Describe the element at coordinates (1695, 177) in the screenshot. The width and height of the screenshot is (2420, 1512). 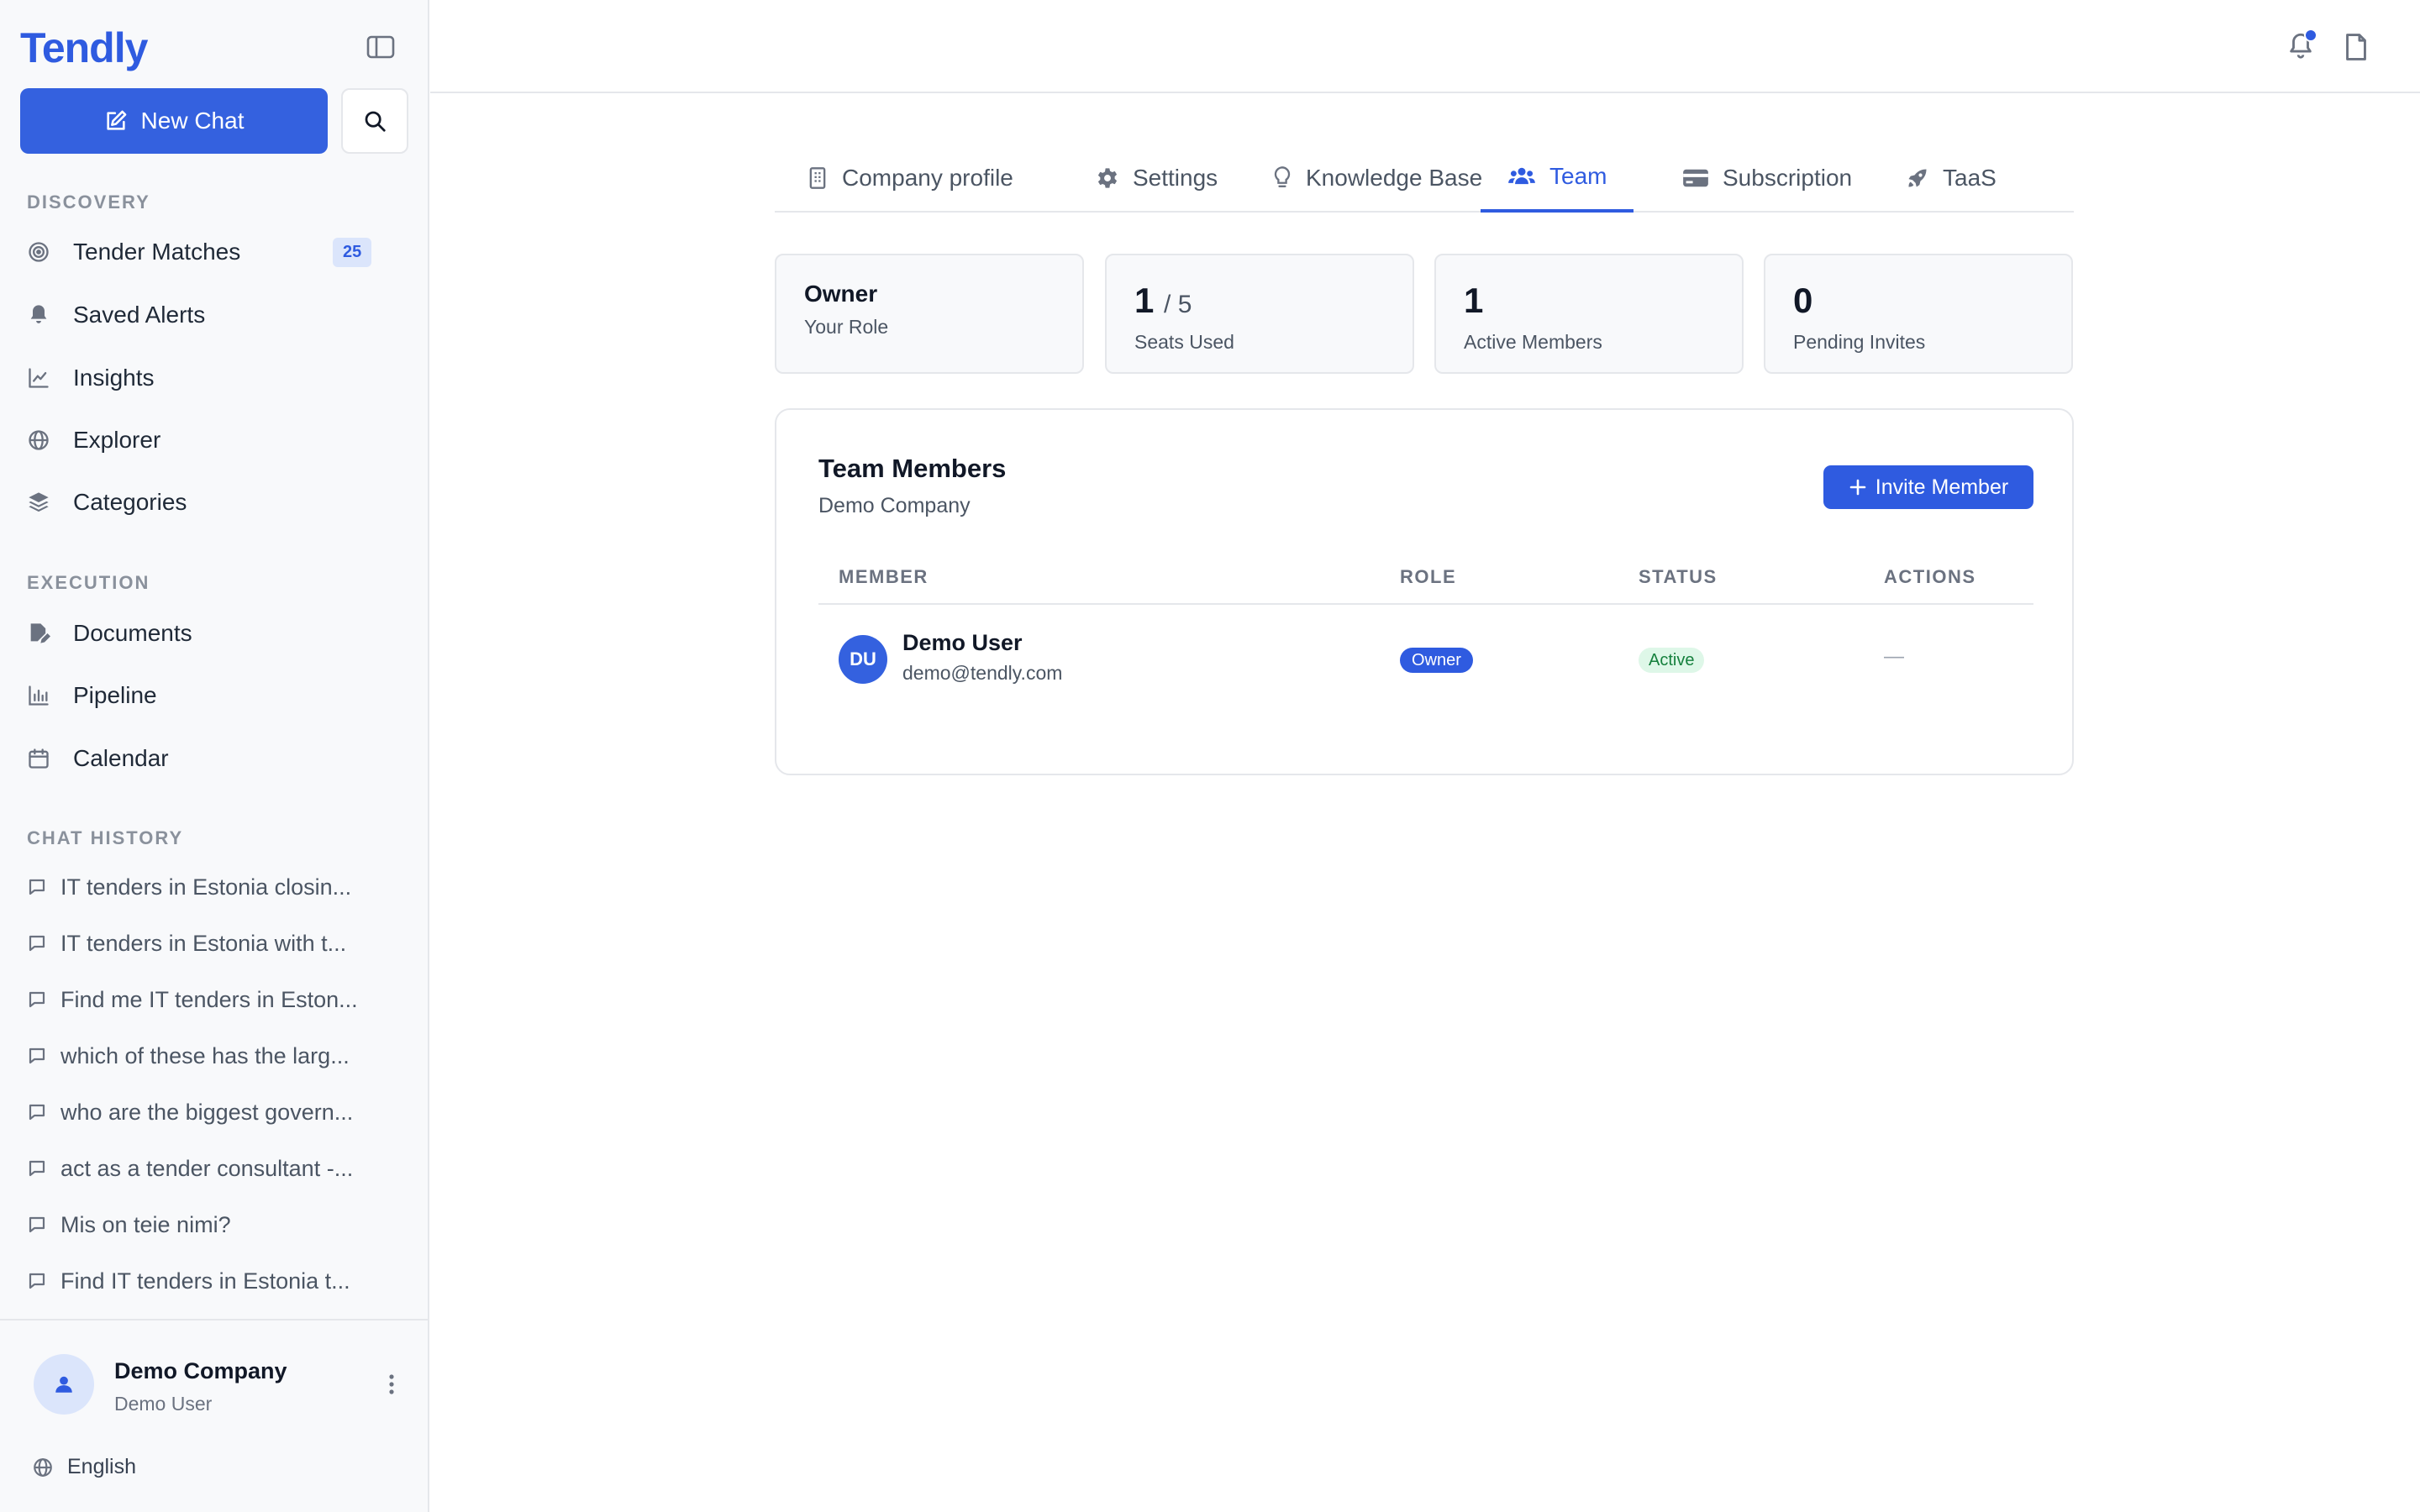
I see `credit-card-icon` at that location.